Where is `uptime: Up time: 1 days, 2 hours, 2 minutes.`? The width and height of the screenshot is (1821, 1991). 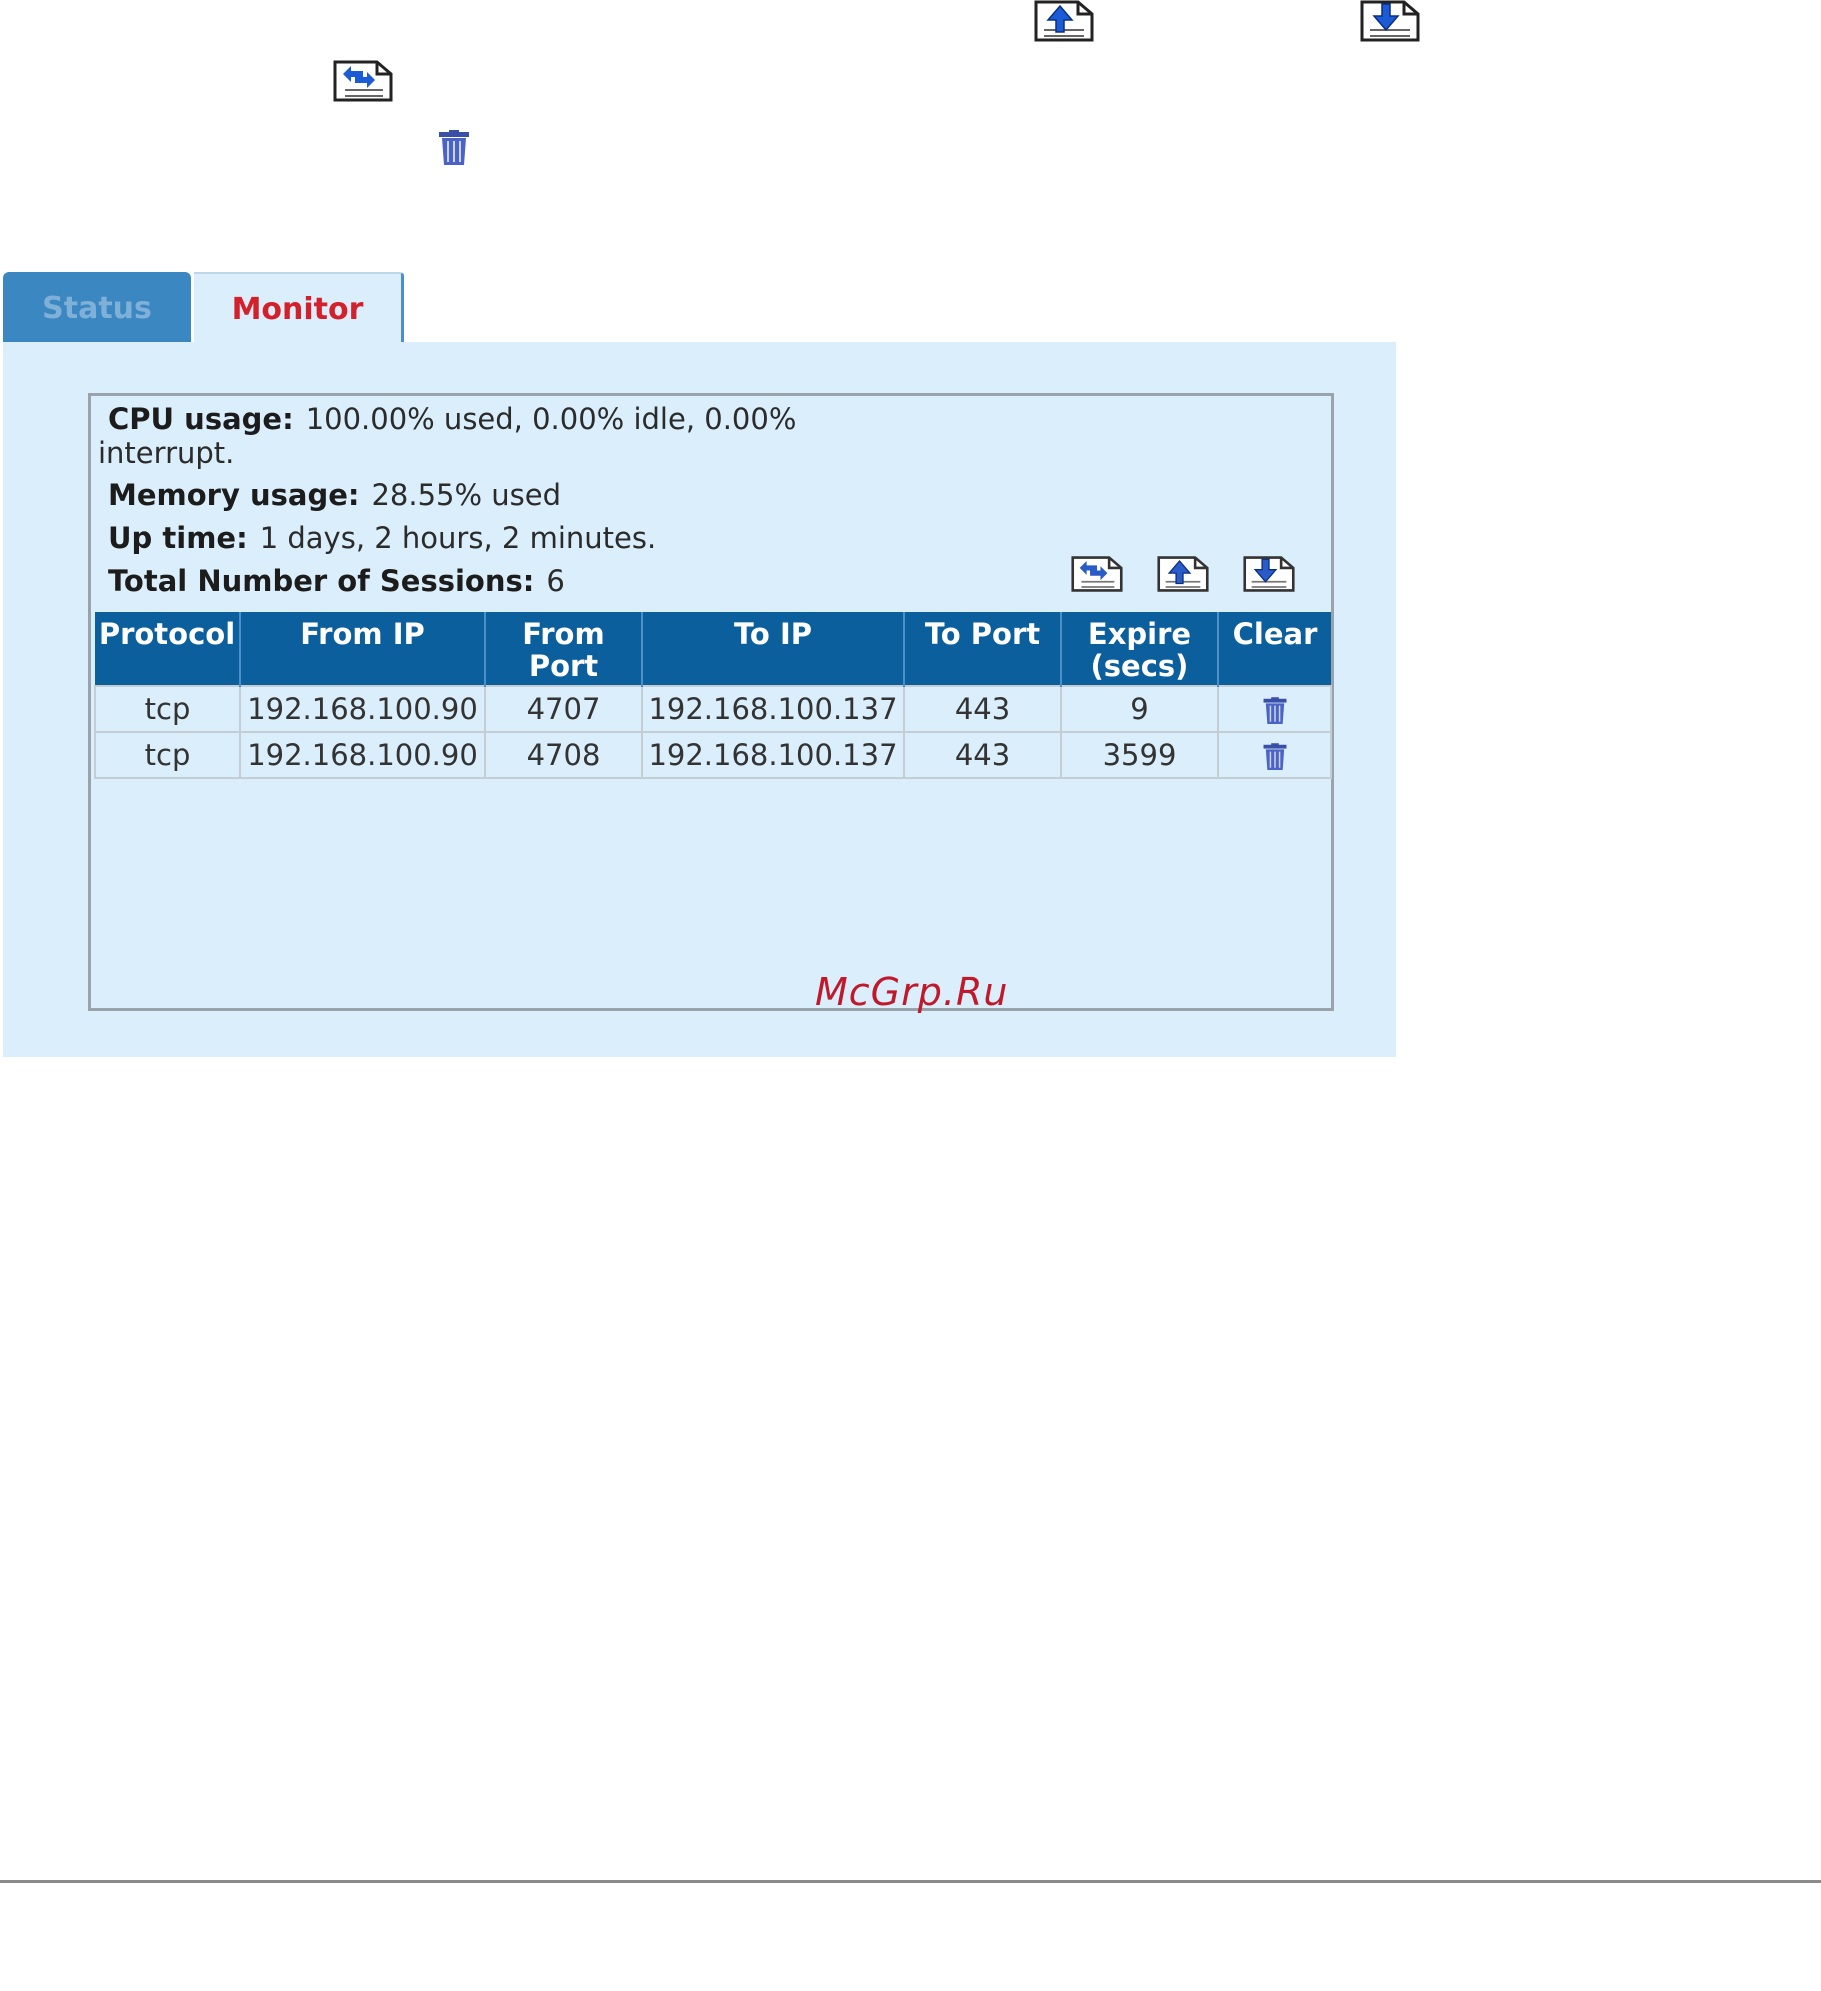 uptime: Up time: 1 days, 2 hours, 2 minutes. is located at coordinates (382, 538).